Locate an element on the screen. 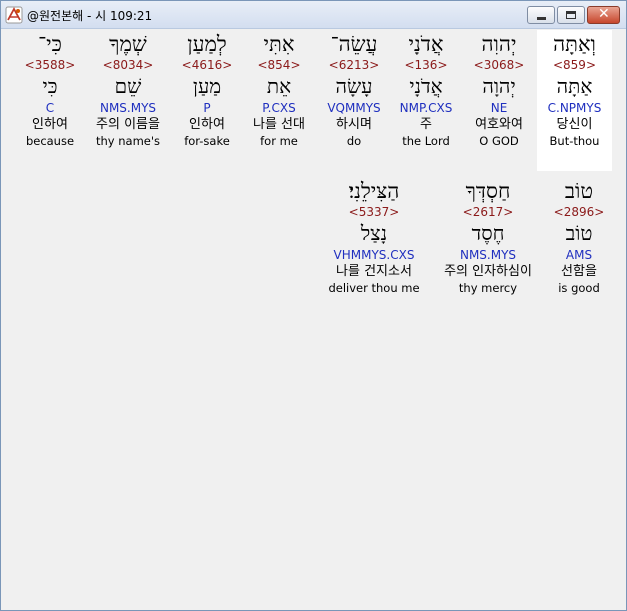 The height and width of the screenshot is (611, 627). word-column: כִּי־ <3588> כִּי C 인하여 because is located at coordinates (50, 89).